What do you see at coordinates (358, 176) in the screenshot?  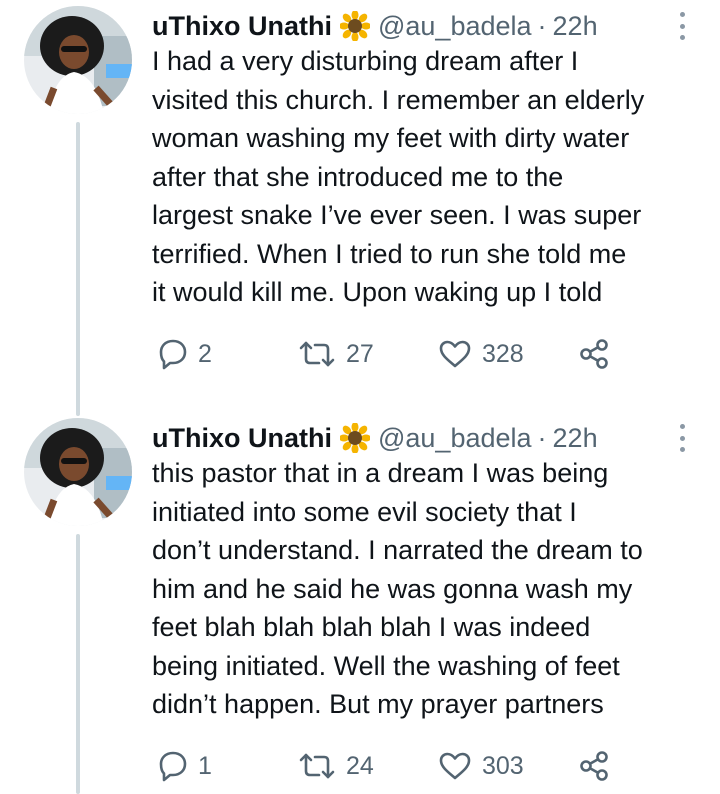 I see `tweet-line: after that she introduced me to the` at bounding box center [358, 176].